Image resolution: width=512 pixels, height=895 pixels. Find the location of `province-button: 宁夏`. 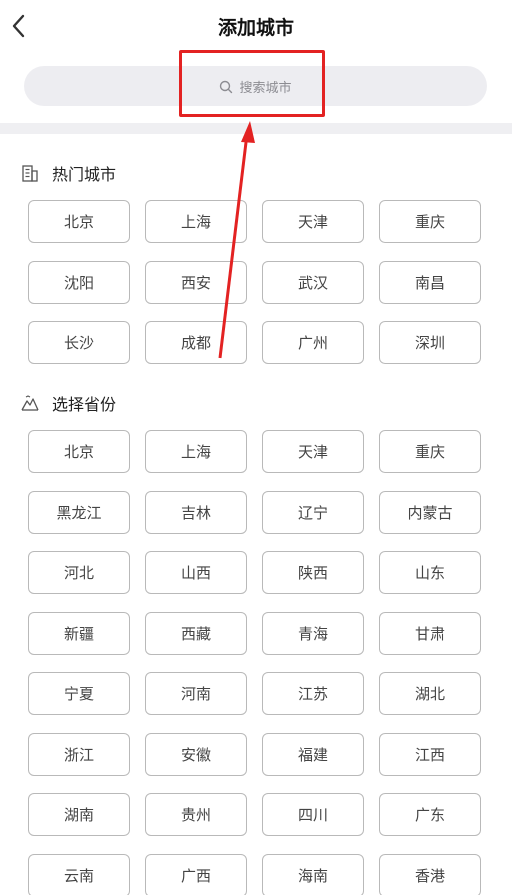

province-button: 宁夏 is located at coordinates (79, 693).